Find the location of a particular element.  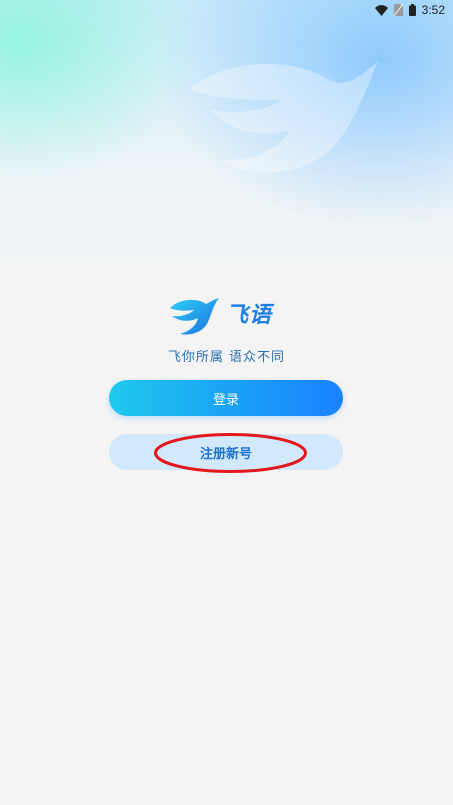

status-bar: 3:52 is located at coordinates (413, 10).